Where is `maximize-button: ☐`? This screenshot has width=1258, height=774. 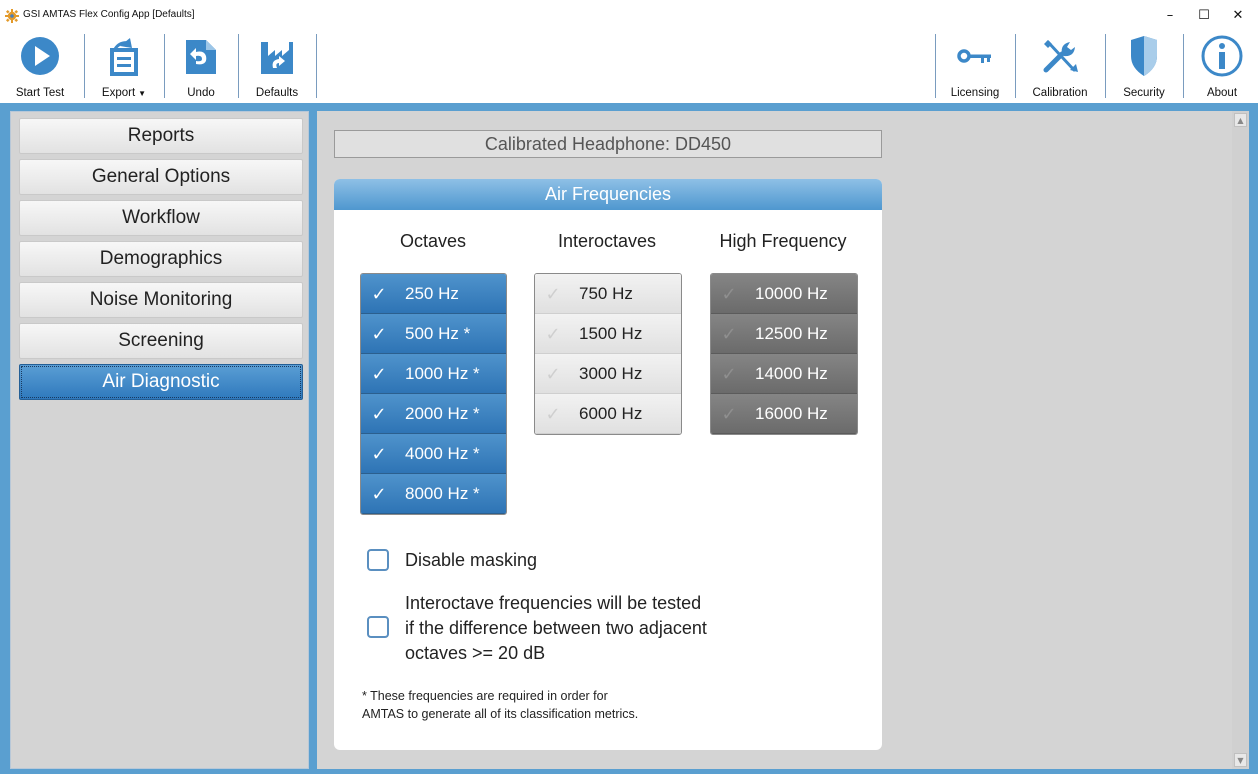
maximize-button: ☐ is located at coordinates (1204, 15).